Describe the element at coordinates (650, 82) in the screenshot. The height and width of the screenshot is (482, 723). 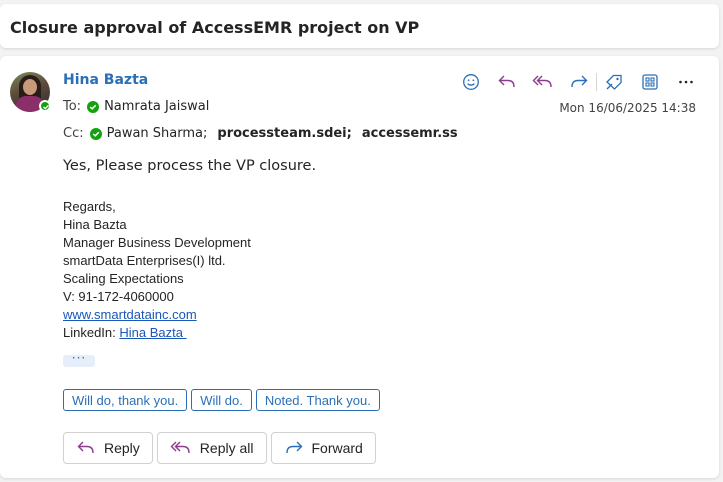
I see `apps-icon` at that location.